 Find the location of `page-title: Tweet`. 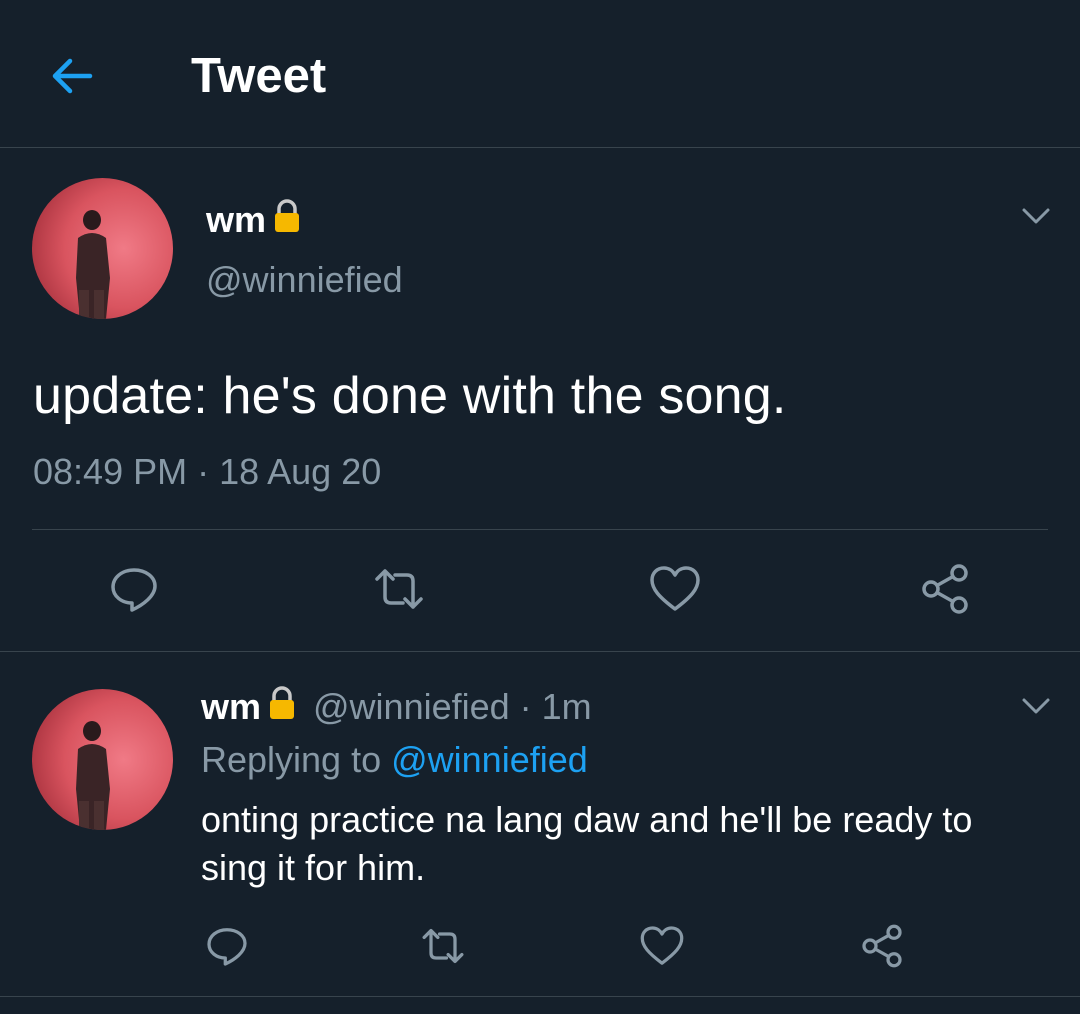

page-title: Tweet is located at coordinates (259, 76).